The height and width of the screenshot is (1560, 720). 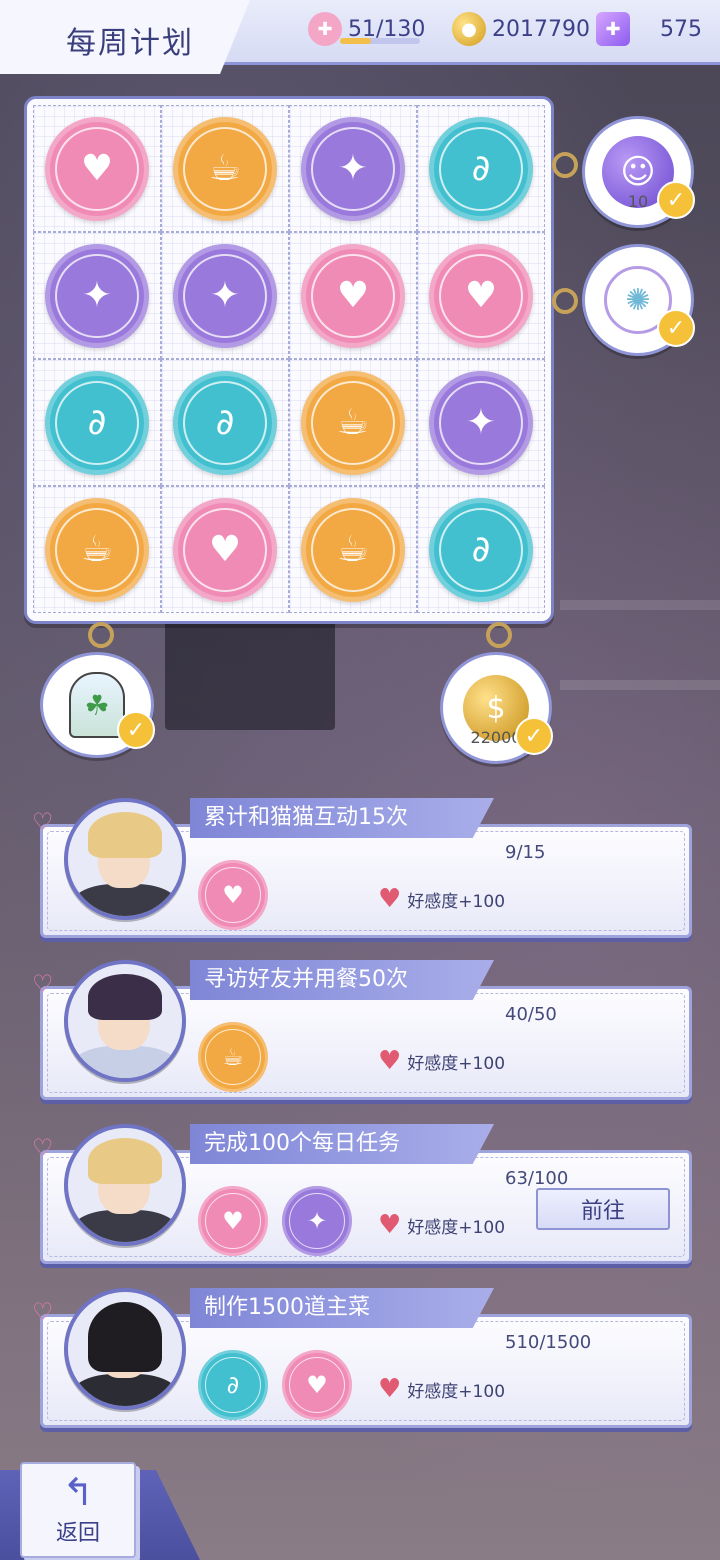 I want to click on gold-value: 2017790, so click(x=541, y=29).